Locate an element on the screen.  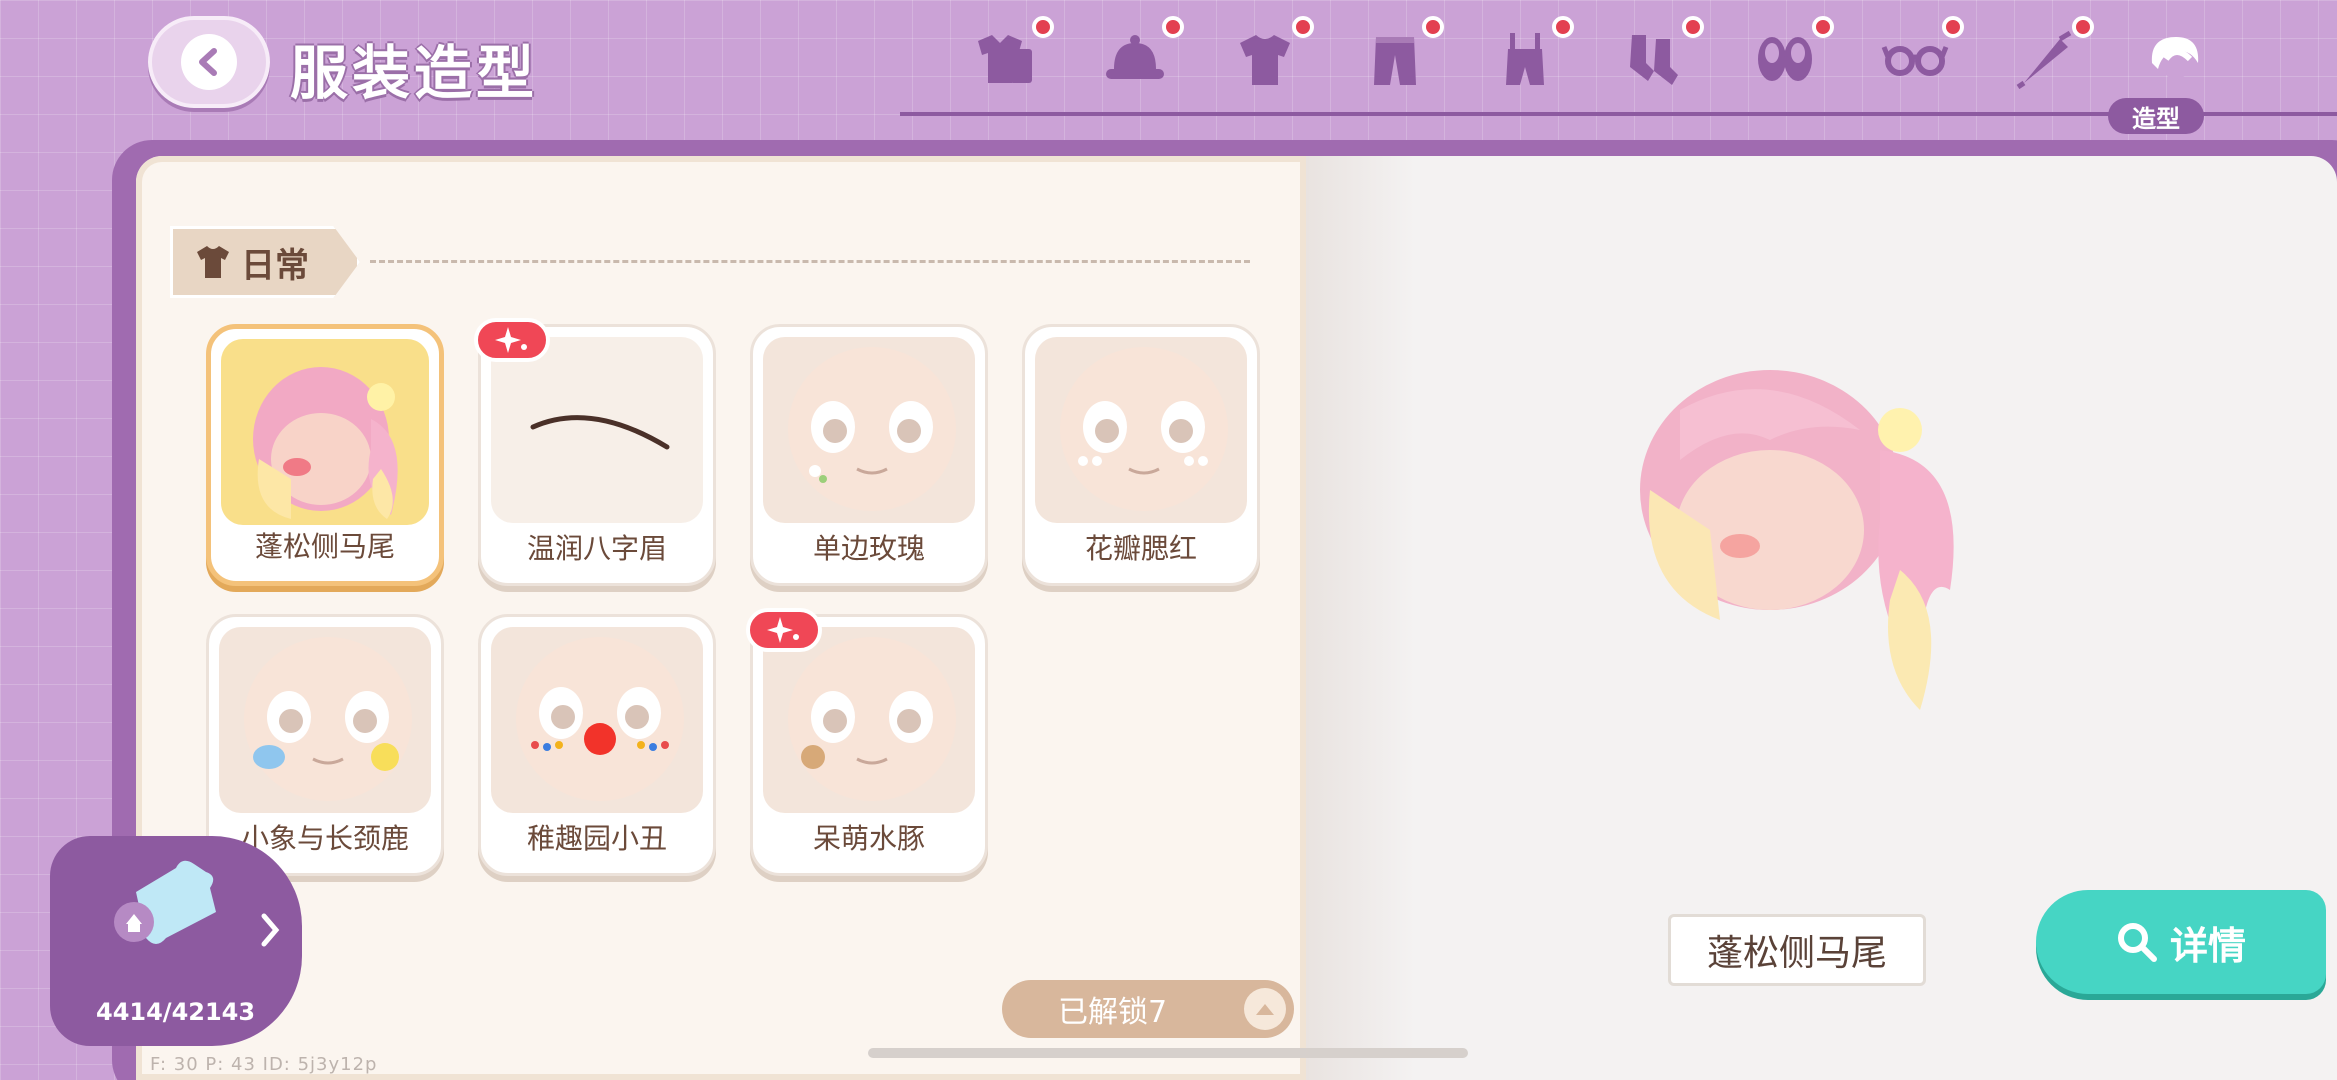
item-label: 花瓣腮红 is located at coordinates (1140, 548).